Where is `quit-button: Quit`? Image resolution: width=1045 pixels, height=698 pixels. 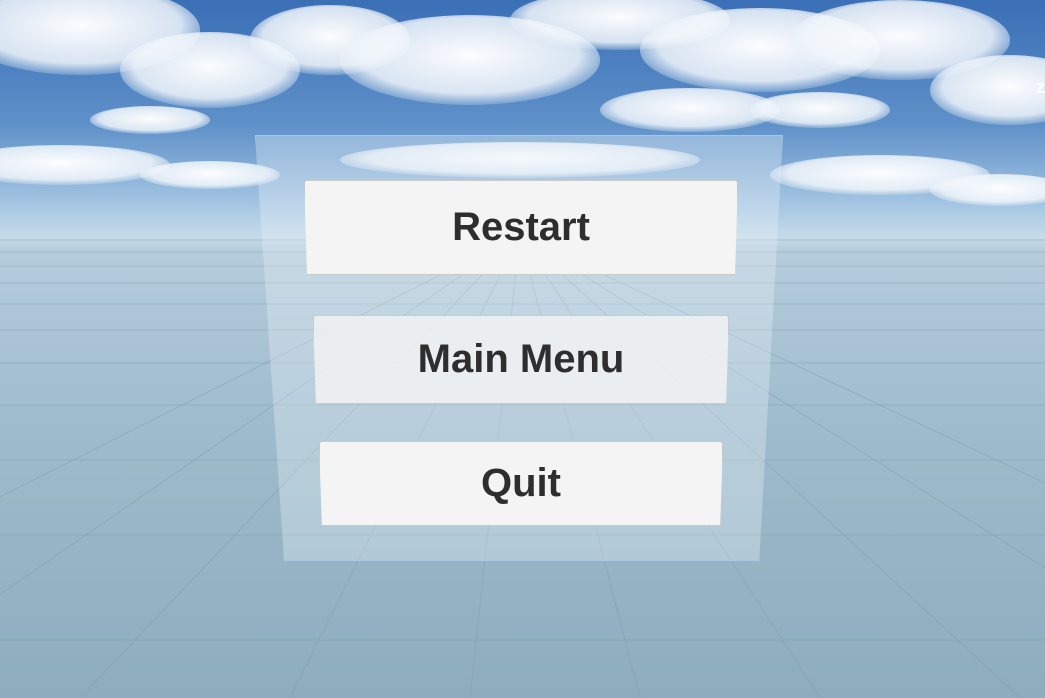
quit-button: Quit is located at coordinates (521, 483).